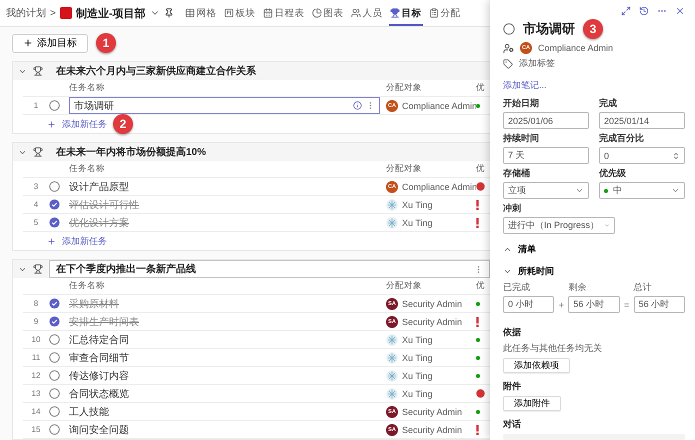 The width and height of the screenshot is (695, 440). What do you see at coordinates (269, 269) in the screenshot?
I see `goal-title: 在下个季度内推出一条新产品线` at bounding box center [269, 269].